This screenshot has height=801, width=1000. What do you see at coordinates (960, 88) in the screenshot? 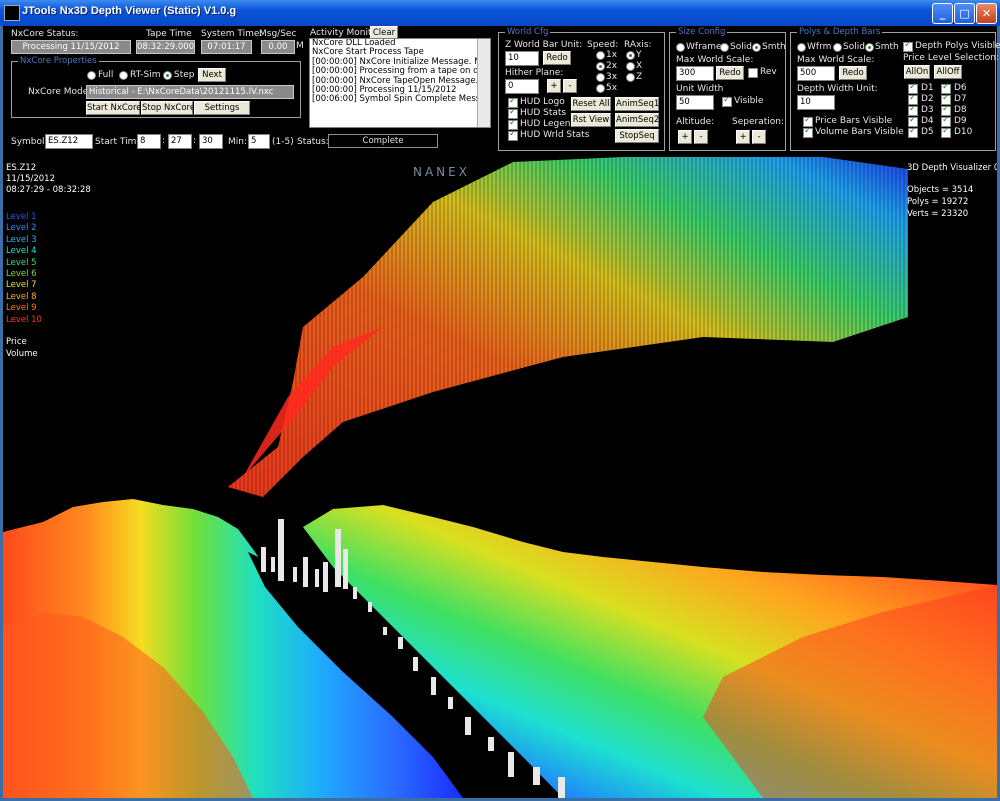
I see `d6-label: D6` at bounding box center [960, 88].